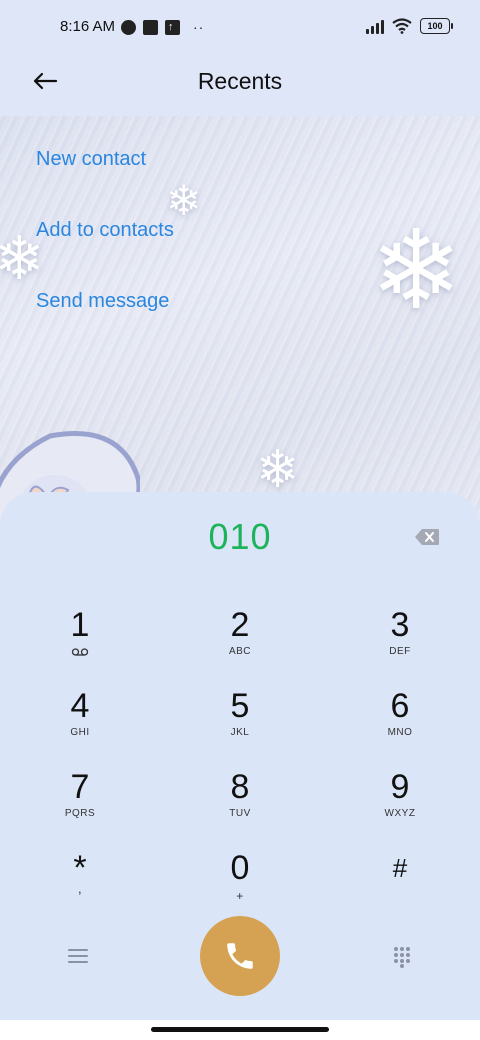 The height and width of the screenshot is (1040, 480). What do you see at coordinates (400, 651) in the screenshot?
I see `key-letters: DEF` at bounding box center [400, 651].